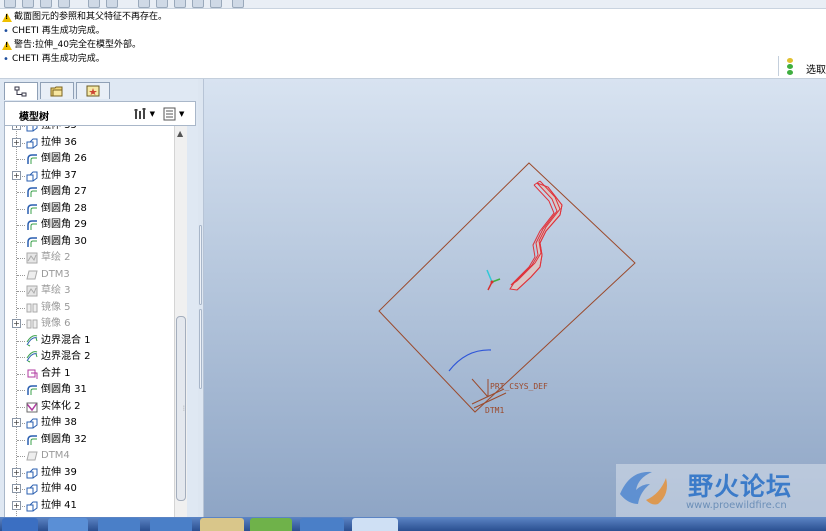 The width and height of the screenshot is (826, 531). Describe the element at coordinates (152, 114) in the screenshot. I see `chevron-down-icon: ▼` at that location.